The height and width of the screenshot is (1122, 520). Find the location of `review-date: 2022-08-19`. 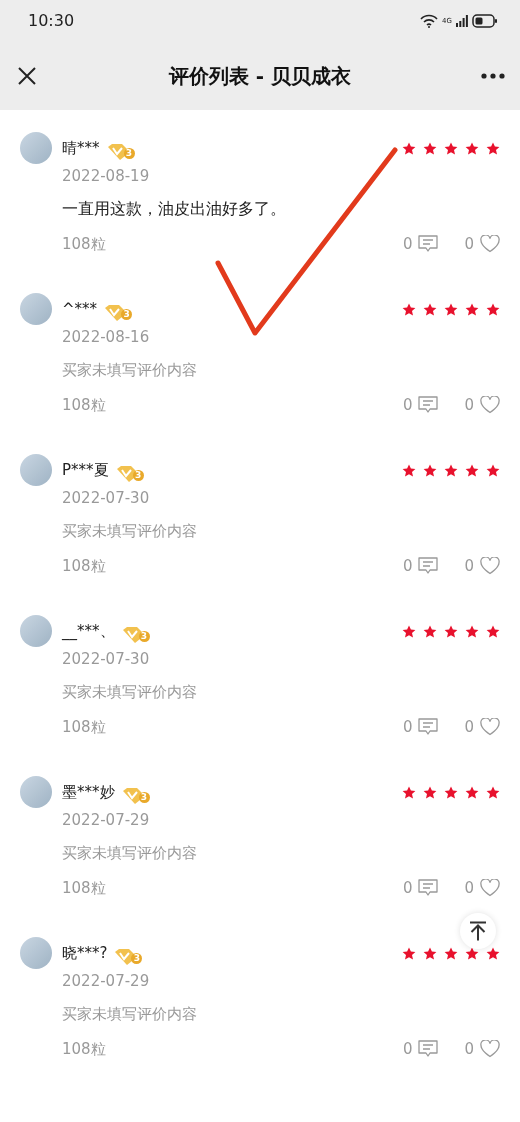

review-date: 2022-08-19 is located at coordinates (106, 176).